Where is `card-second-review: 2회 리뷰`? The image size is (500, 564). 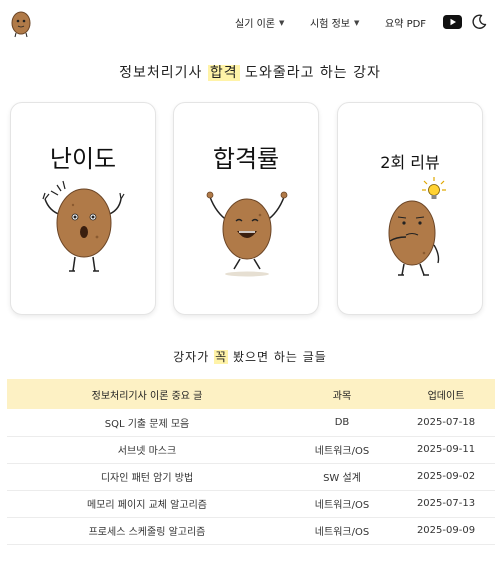 card-second-review: 2회 리뷰 is located at coordinates (410, 208).